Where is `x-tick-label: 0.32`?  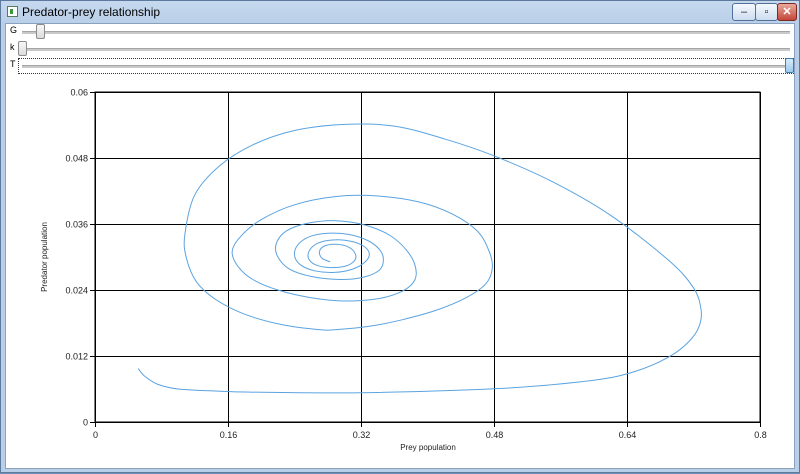
x-tick-label: 0.32 is located at coordinates (362, 435).